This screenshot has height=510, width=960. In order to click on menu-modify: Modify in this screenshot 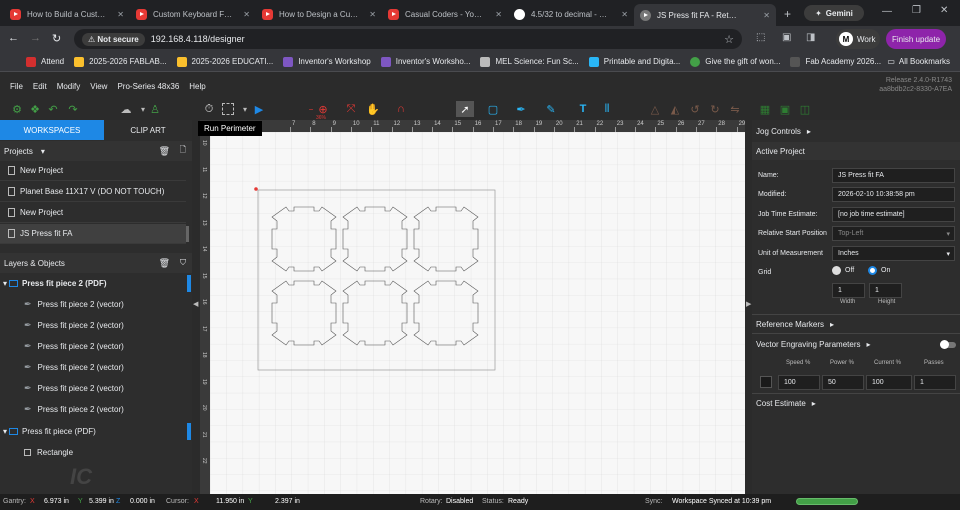, I will do `click(69, 86)`.